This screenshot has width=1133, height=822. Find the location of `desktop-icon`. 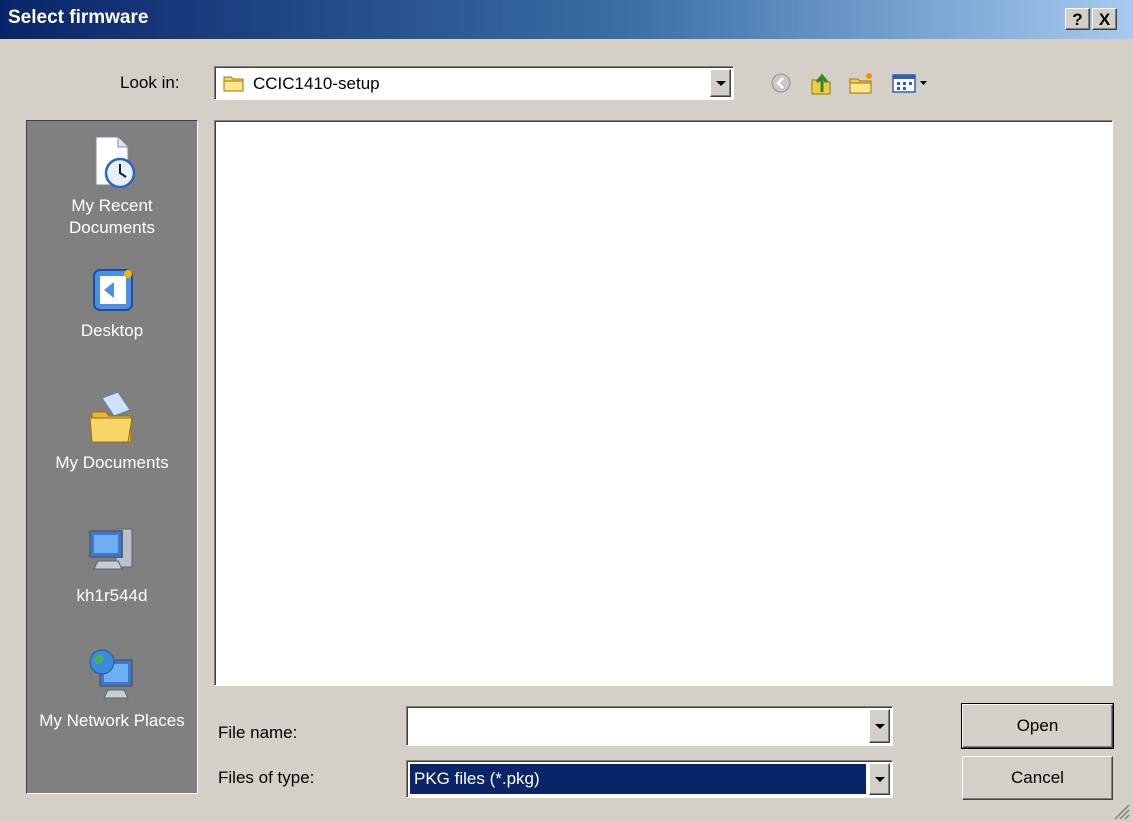

desktop-icon is located at coordinates (113, 290).